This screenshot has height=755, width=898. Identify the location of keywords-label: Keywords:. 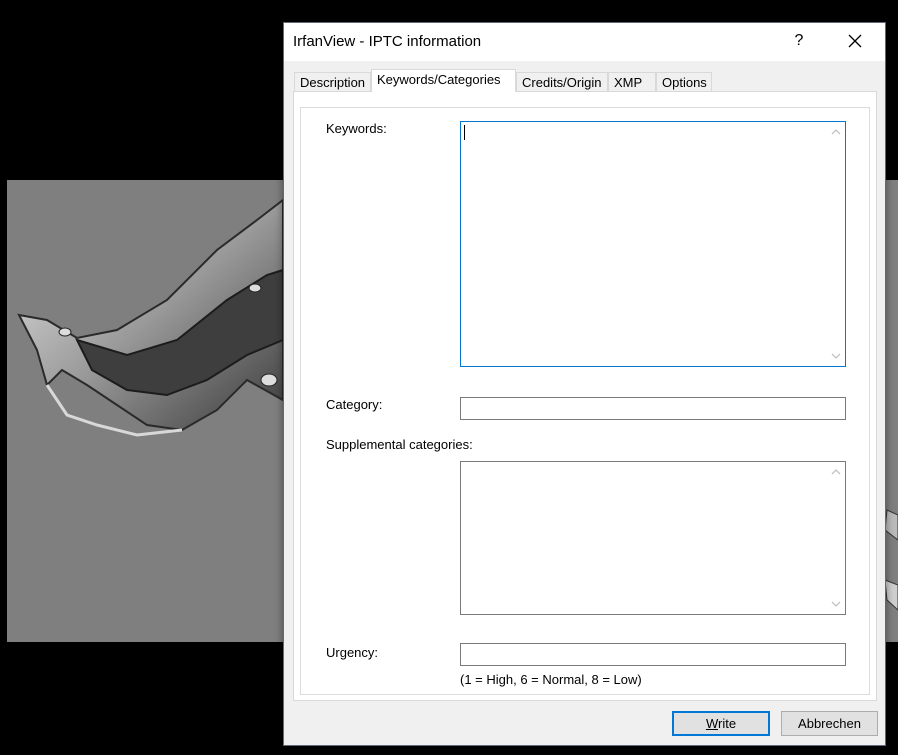
(356, 128).